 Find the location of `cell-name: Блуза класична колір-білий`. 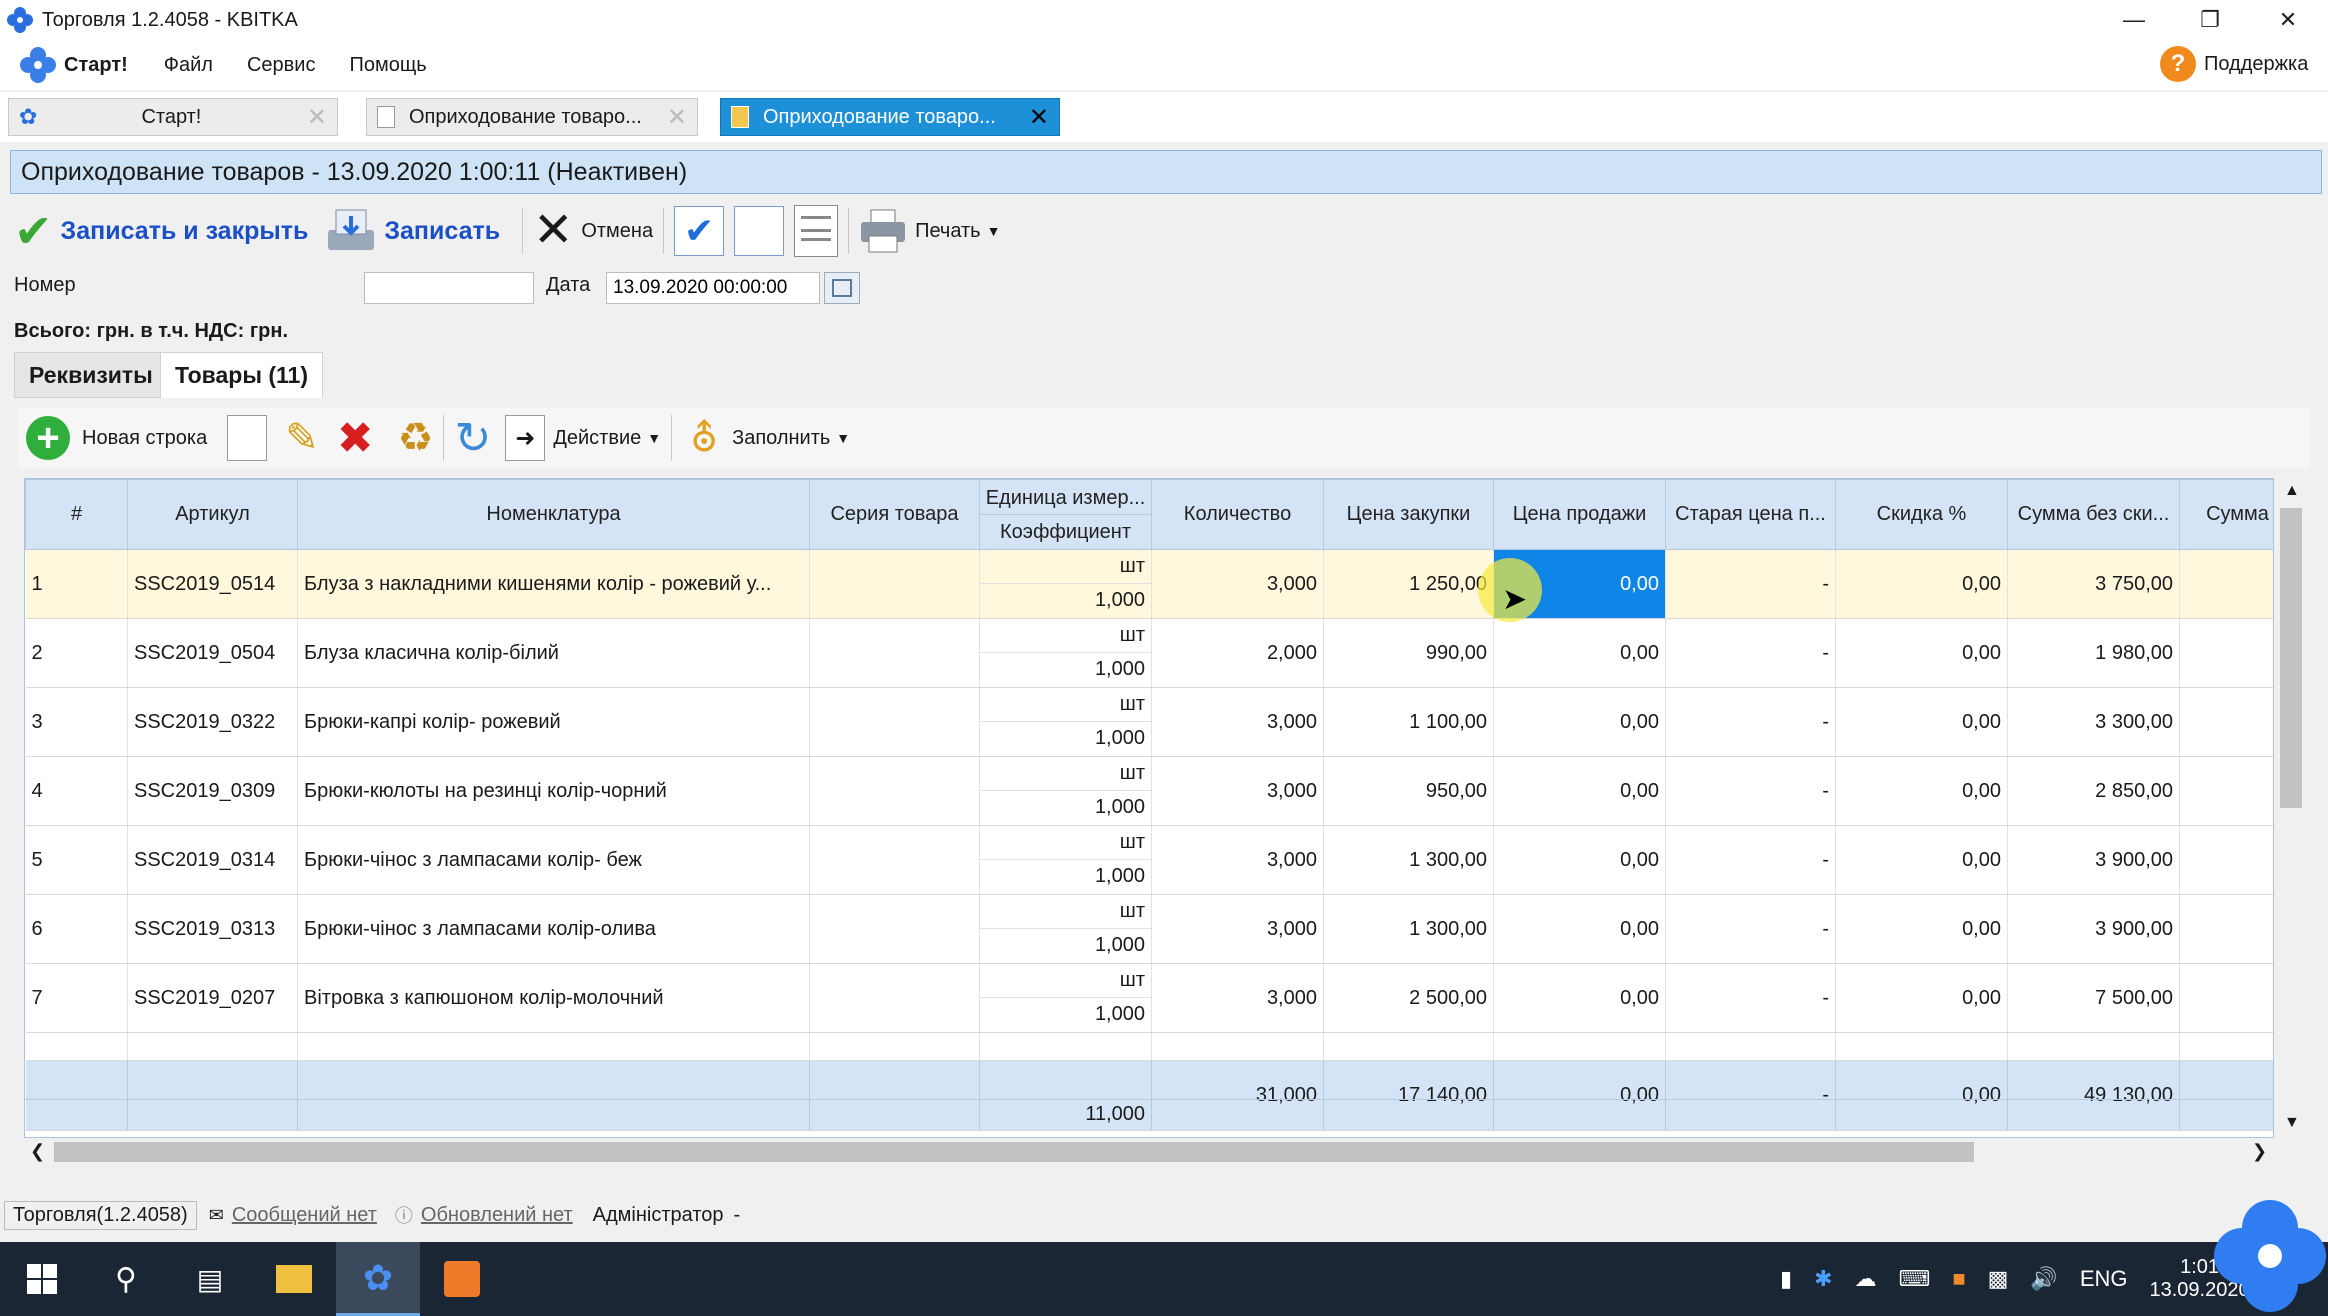

cell-name: Блуза класична колір-білий is located at coordinates (553, 653).